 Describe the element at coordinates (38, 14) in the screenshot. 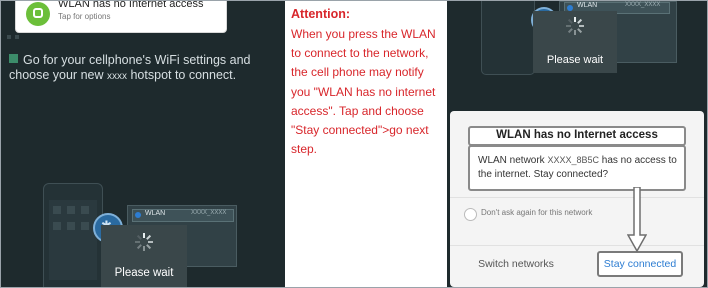

I see `android-icon` at that location.